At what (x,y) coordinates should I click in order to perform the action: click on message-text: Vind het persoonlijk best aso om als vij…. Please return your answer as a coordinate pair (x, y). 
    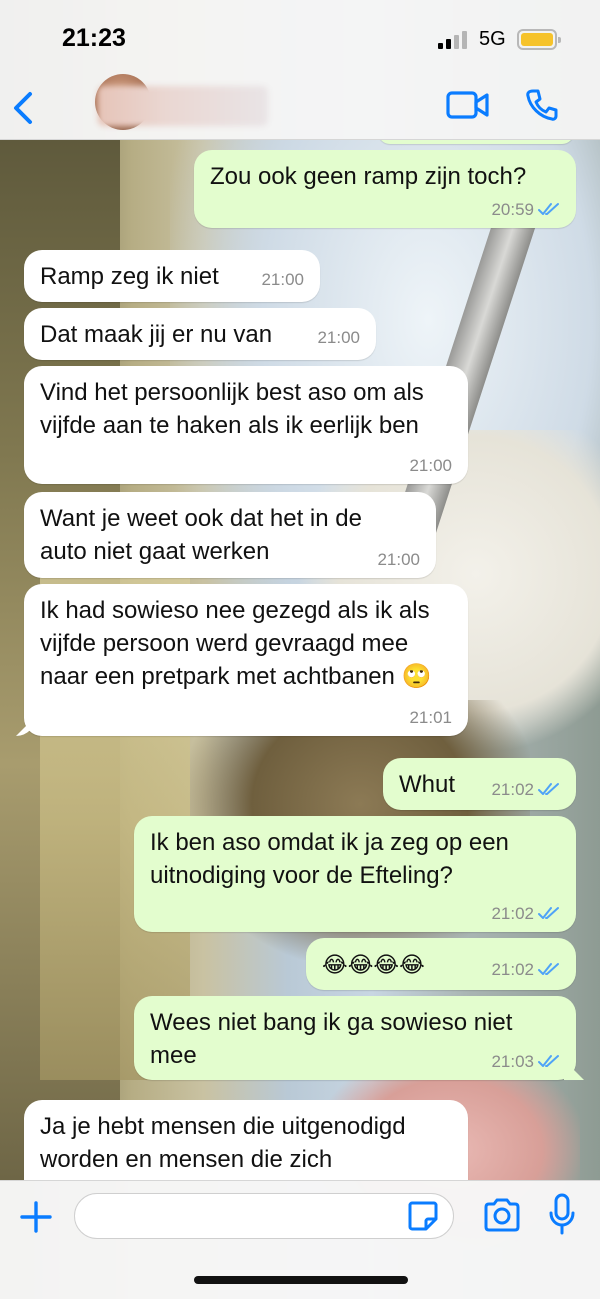
    Looking at the image, I should click on (232, 409).